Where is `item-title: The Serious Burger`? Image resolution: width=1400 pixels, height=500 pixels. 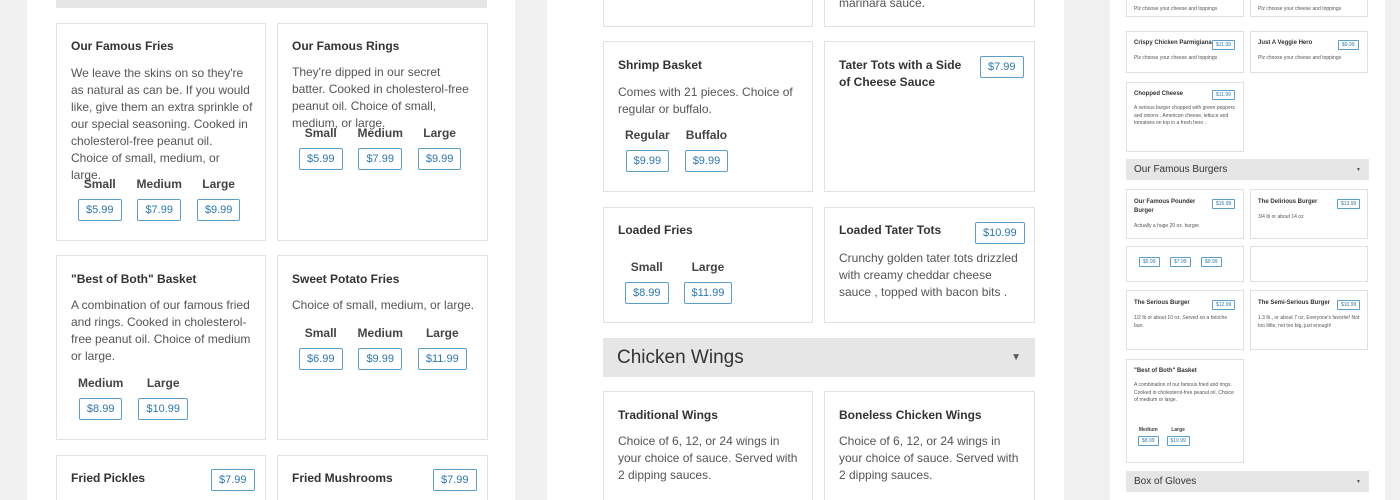
item-title: The Serious Burger is located at coordinates (1162, 303).